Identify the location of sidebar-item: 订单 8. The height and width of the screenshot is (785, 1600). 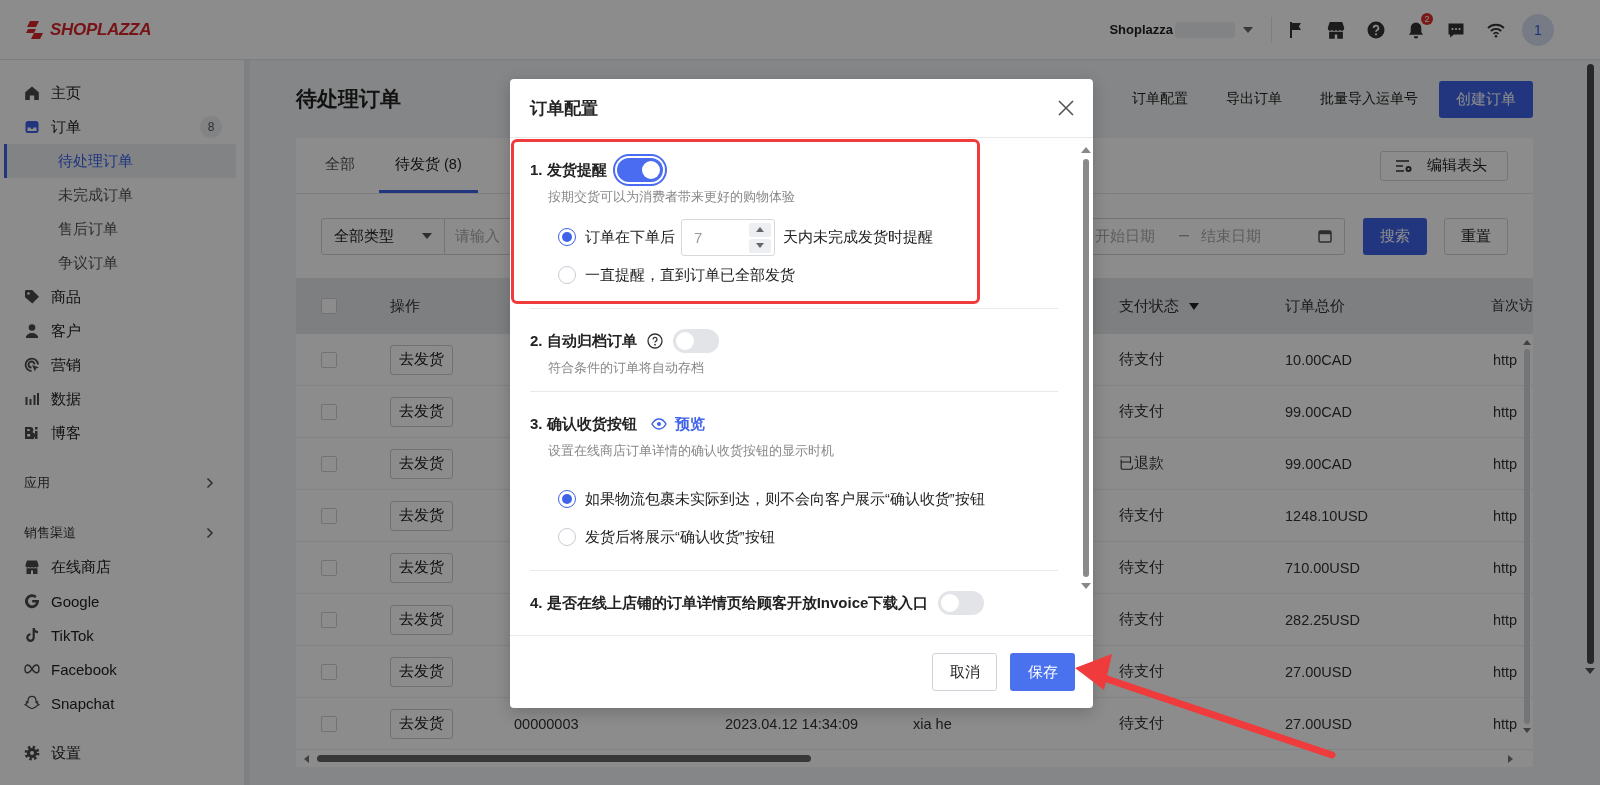
(120, 127).